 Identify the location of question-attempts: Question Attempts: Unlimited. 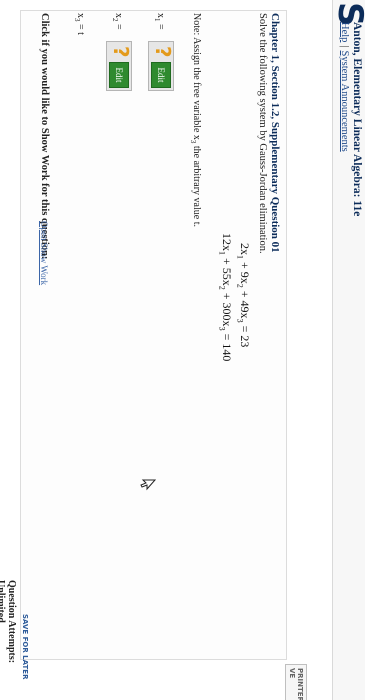
(8, 622).